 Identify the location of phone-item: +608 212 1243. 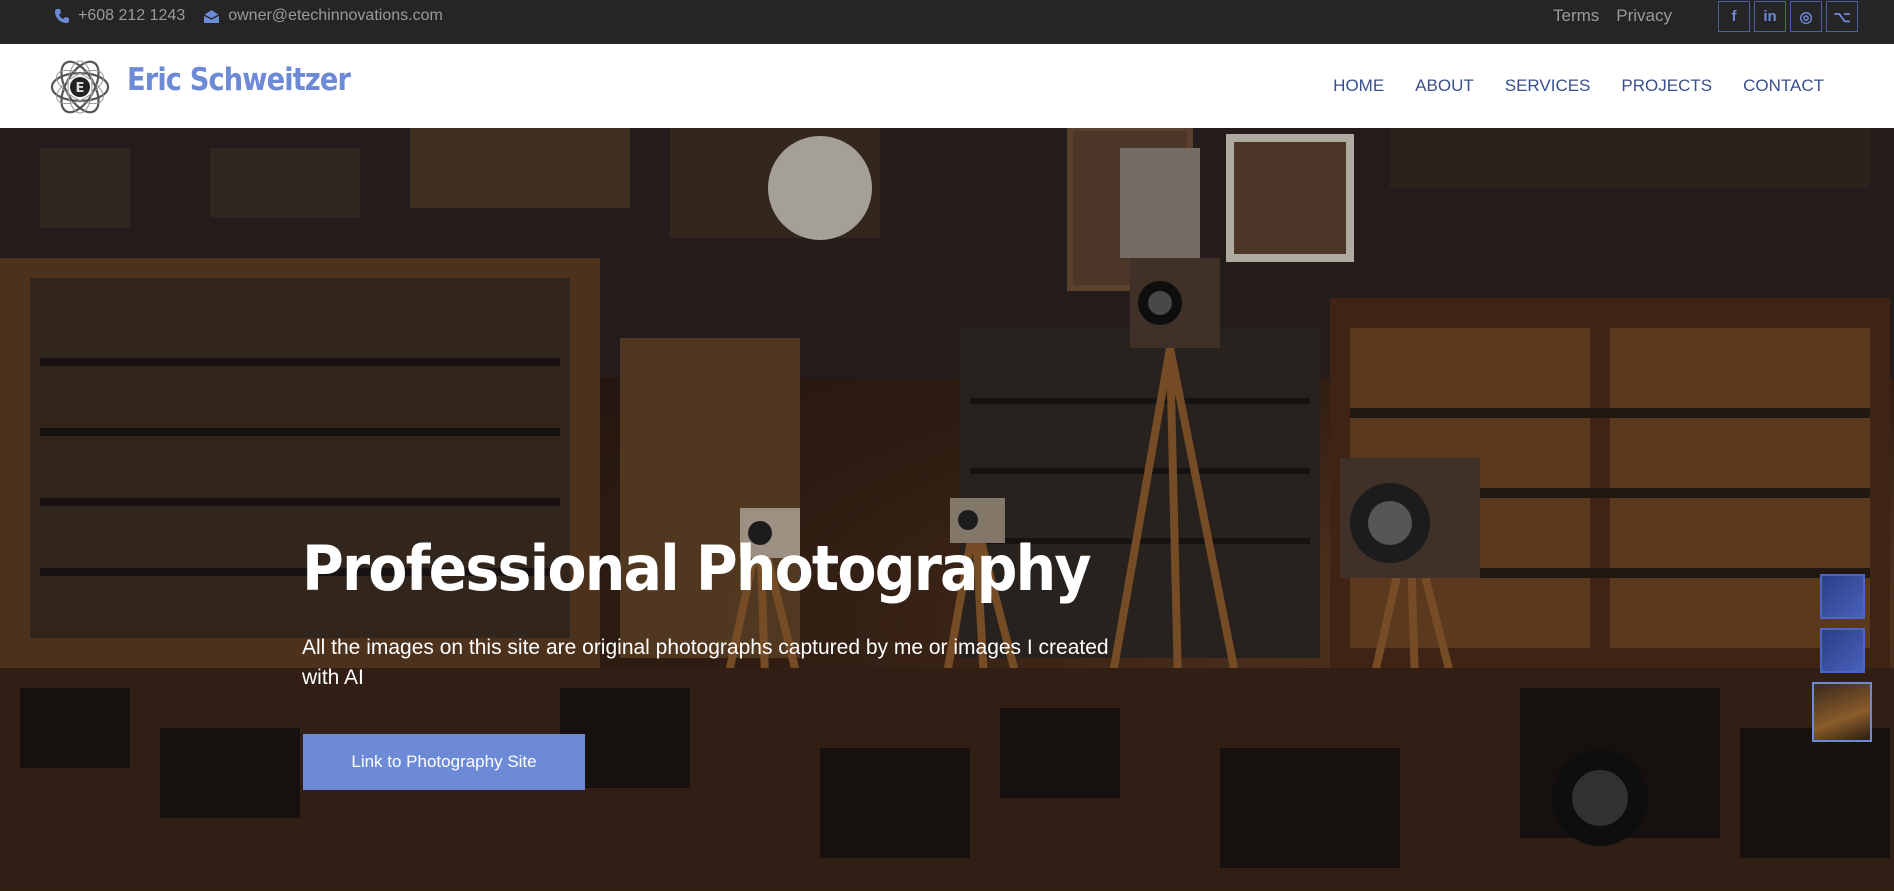
(119, 16).